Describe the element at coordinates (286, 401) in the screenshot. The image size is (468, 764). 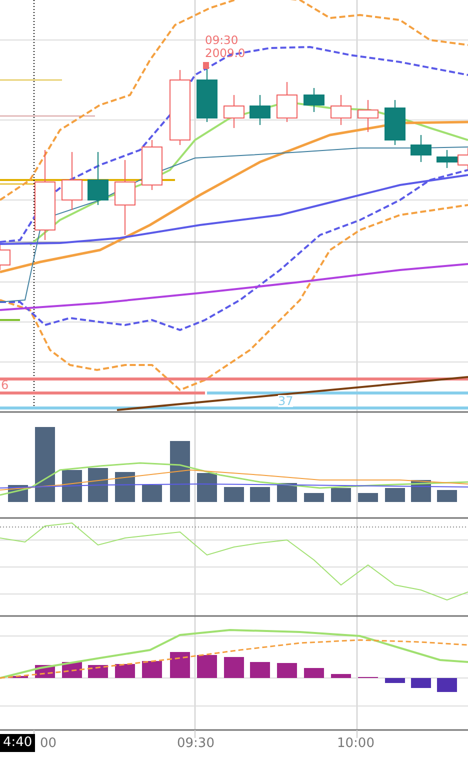
I see `level-label: 37` at that location.